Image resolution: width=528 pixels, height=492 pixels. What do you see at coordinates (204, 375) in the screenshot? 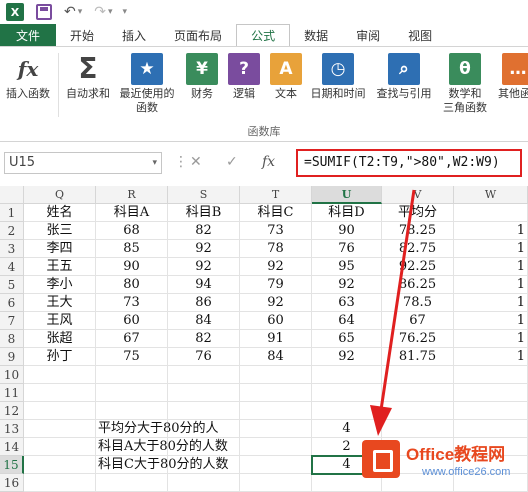
I see `cell-s10` at bounding box center [204, 375].